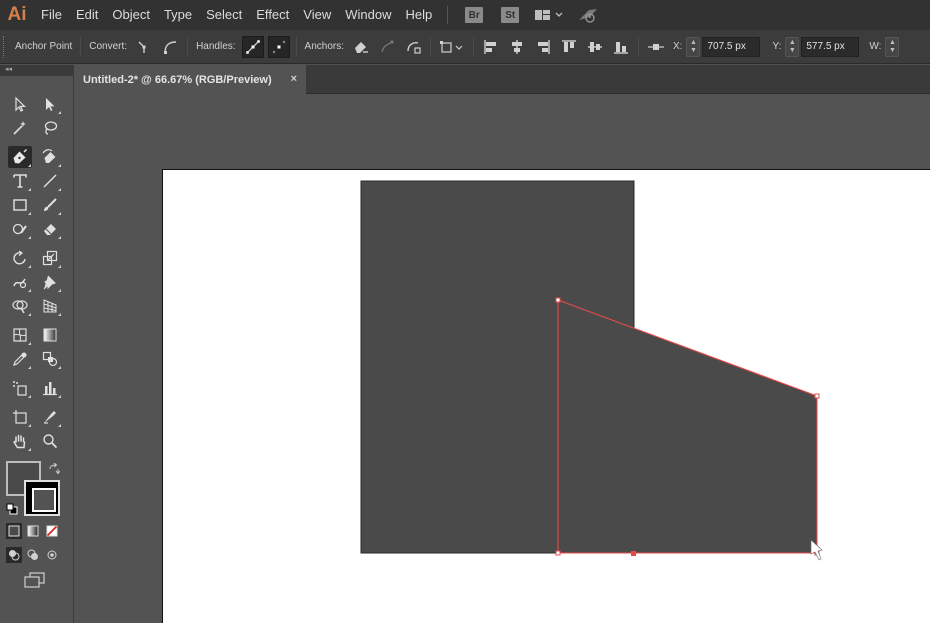 Image resolution: width=930 pixels, height=623 pixels. I want to click on mesh-tool, so click(20, 335).